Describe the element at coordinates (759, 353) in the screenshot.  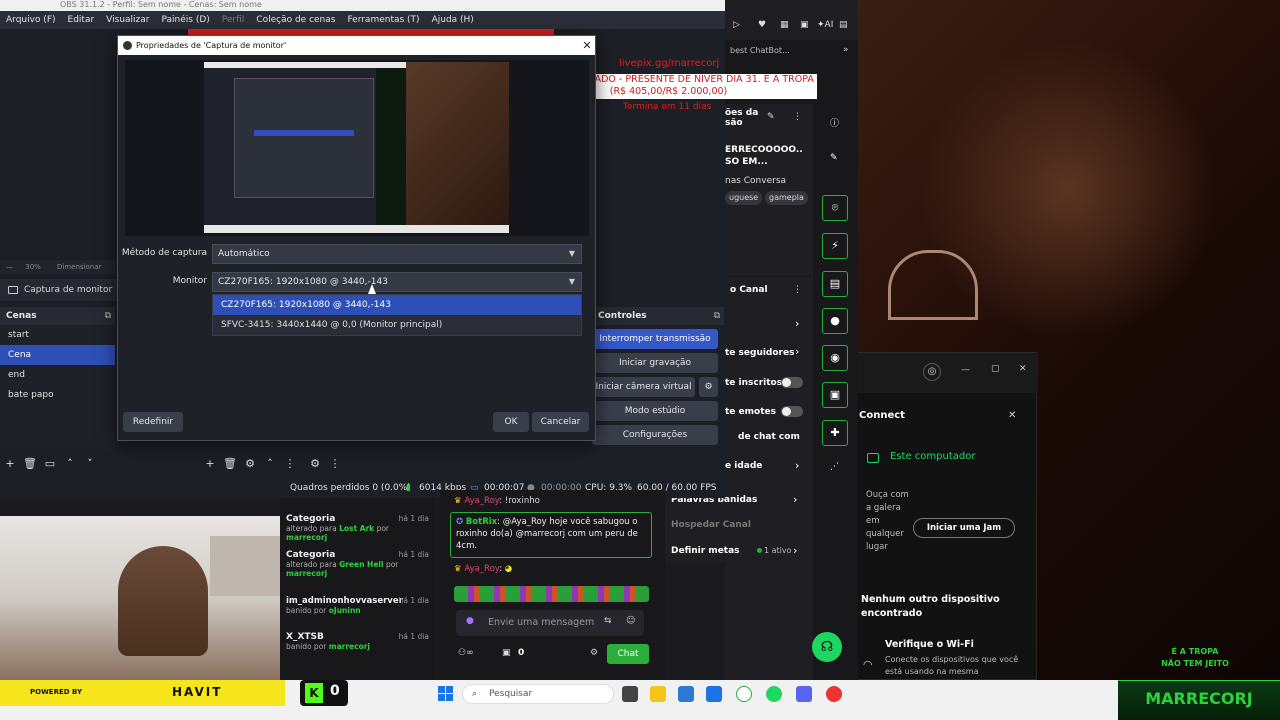
I see `row-followers: te seguidores` at that location.